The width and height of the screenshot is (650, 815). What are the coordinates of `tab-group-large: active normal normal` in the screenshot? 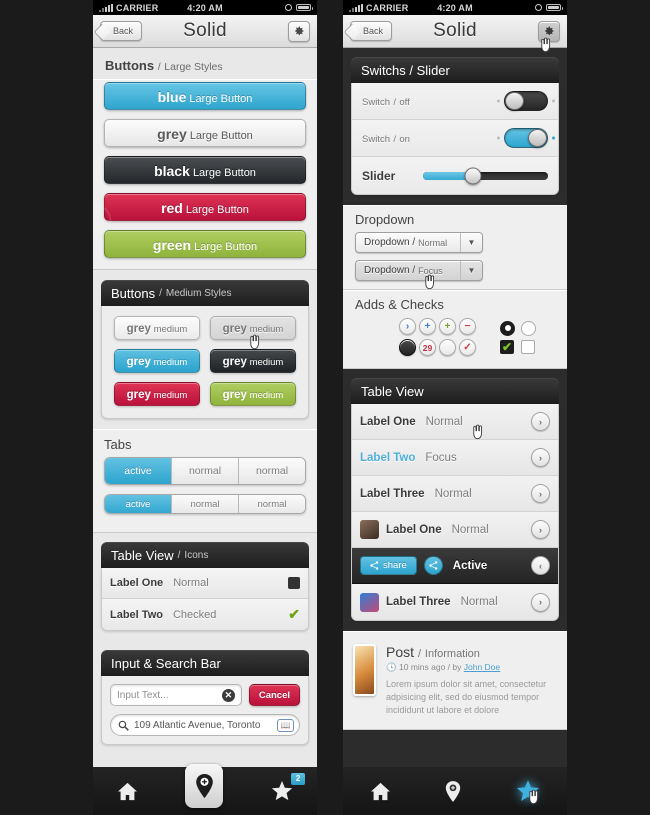 It's located at (205, 471).